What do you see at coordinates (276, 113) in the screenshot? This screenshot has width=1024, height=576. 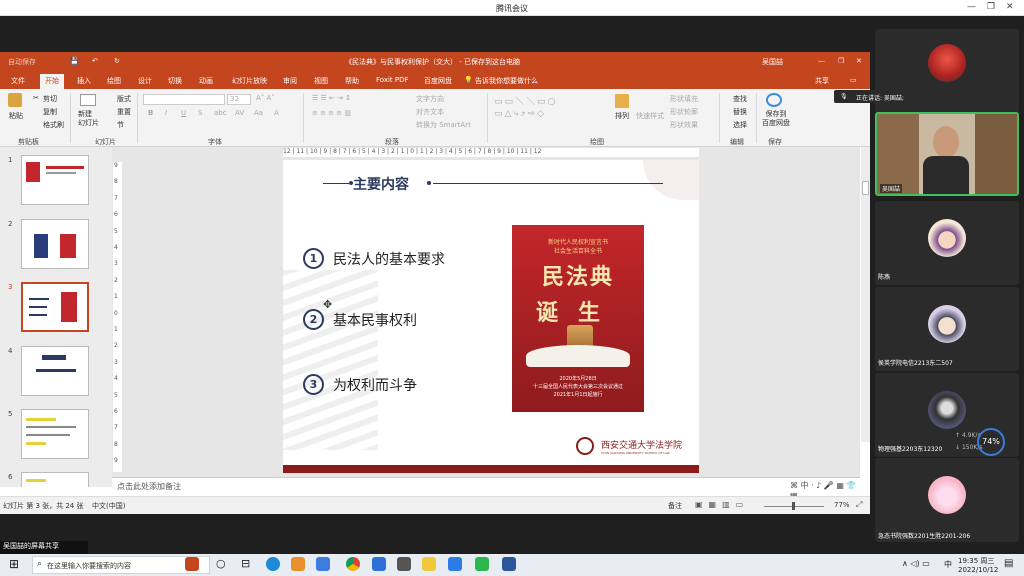 I see `font-color-button: A` at bounding box center [276, 113].